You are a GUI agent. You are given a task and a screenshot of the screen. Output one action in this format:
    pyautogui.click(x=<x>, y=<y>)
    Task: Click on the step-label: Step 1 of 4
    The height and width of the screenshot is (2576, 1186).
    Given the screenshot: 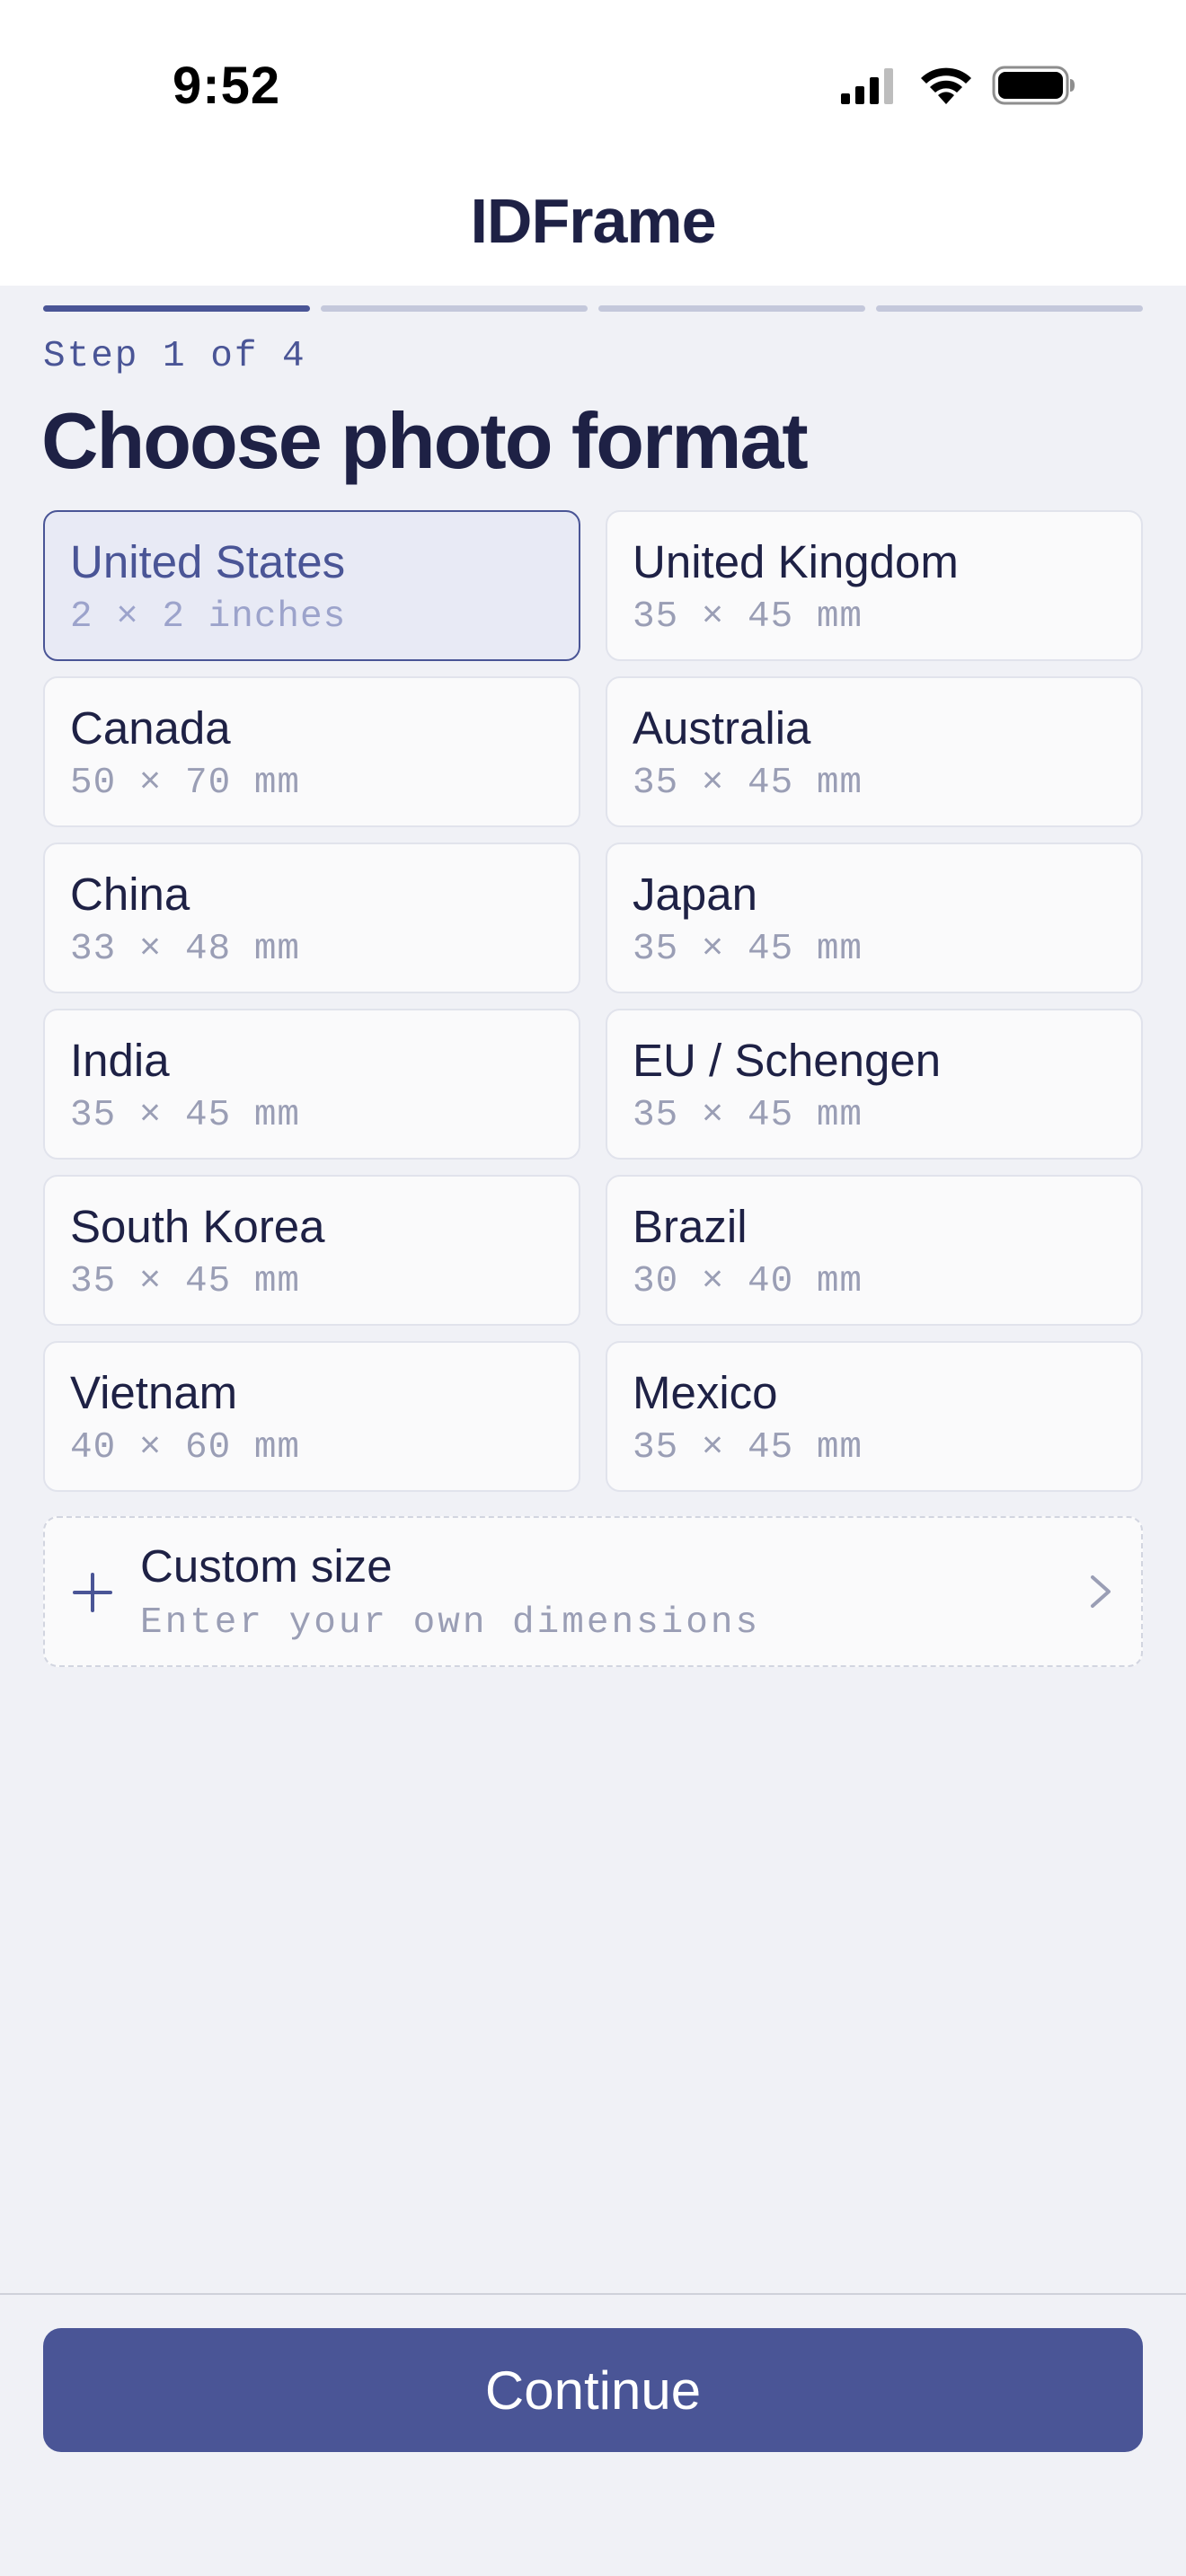 What is the action you would take?
    pyautogui.click(x=174, y=356)
    